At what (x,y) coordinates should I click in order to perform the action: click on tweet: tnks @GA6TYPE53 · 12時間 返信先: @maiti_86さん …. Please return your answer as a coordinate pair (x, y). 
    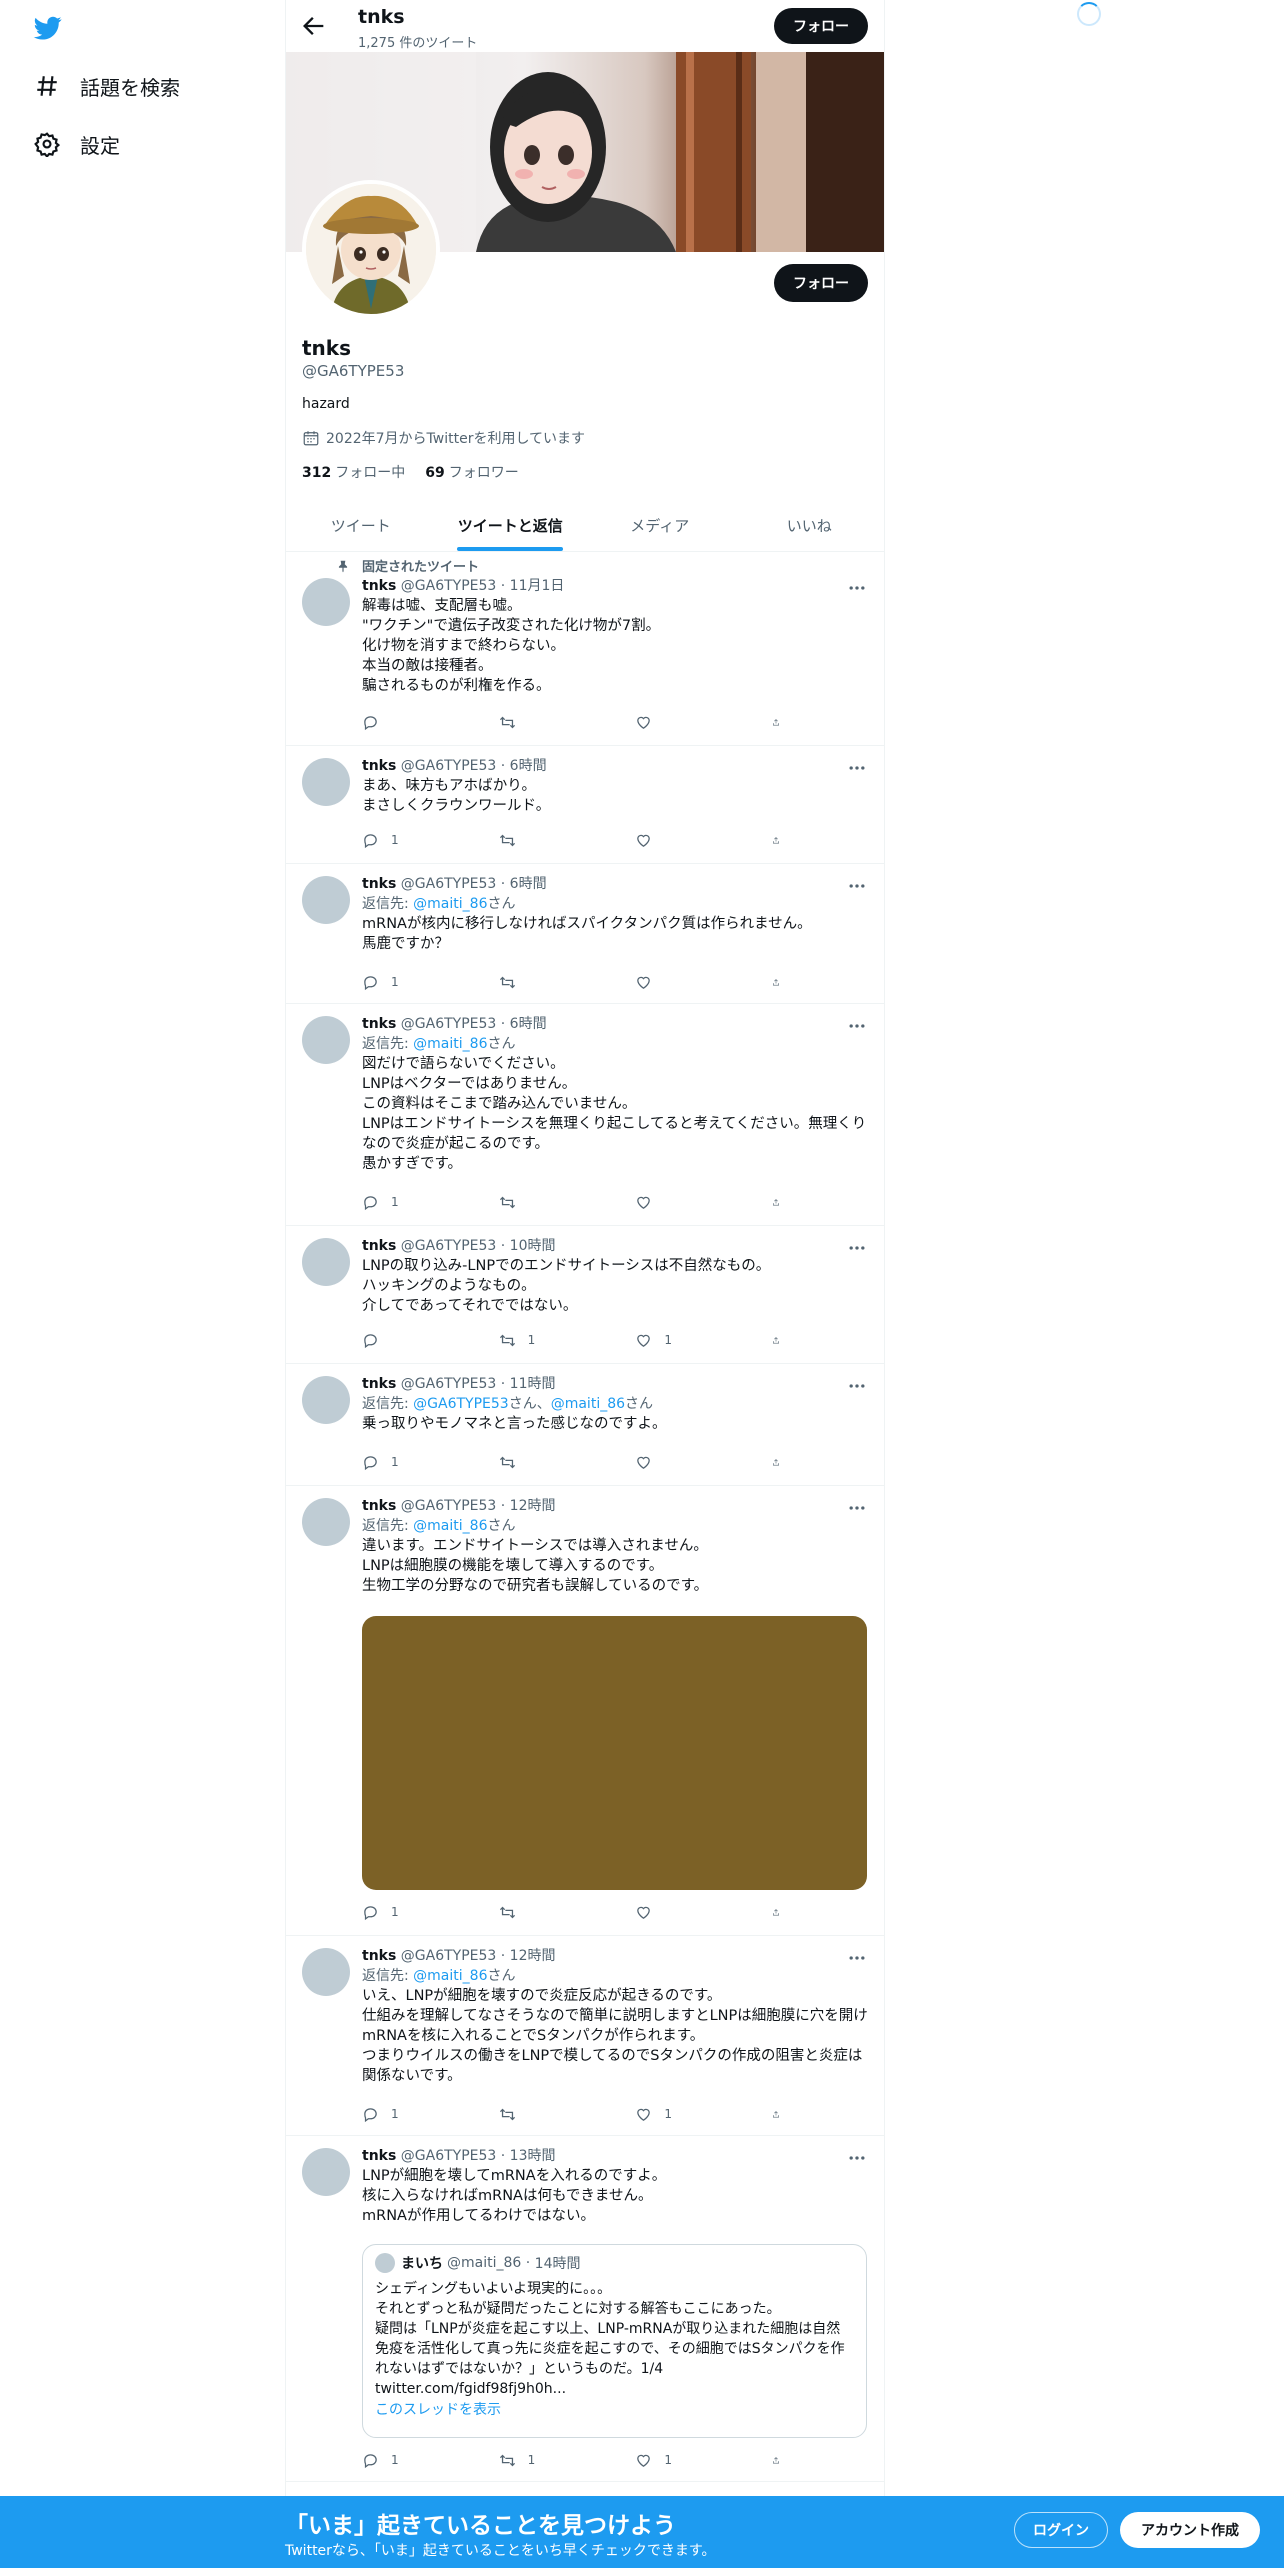
    Looking at the image, I should click on (585, 2036).